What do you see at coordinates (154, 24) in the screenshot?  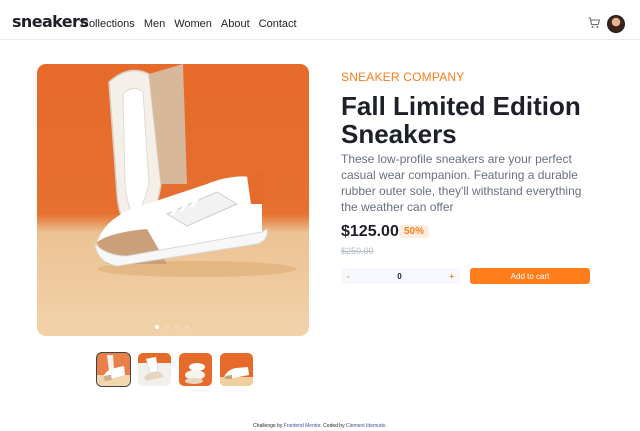 I see `nav-men: Men` at bounding box center [154, 24].